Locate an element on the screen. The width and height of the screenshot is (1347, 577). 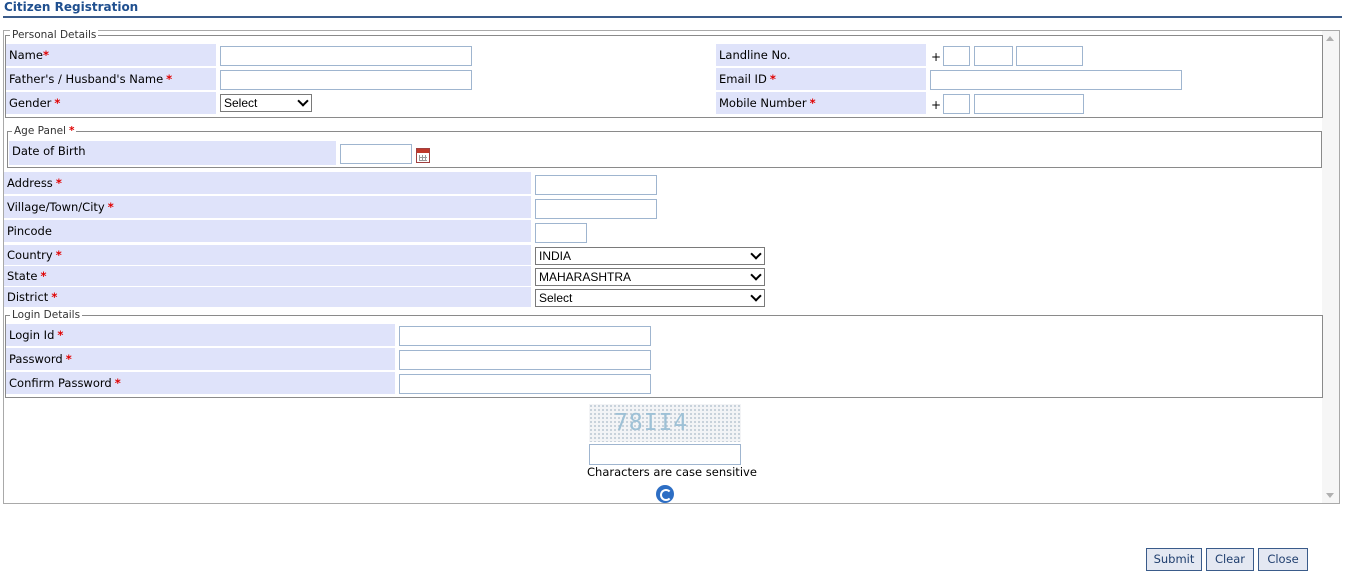
district-label: District * is located at coordinates (267, 297).